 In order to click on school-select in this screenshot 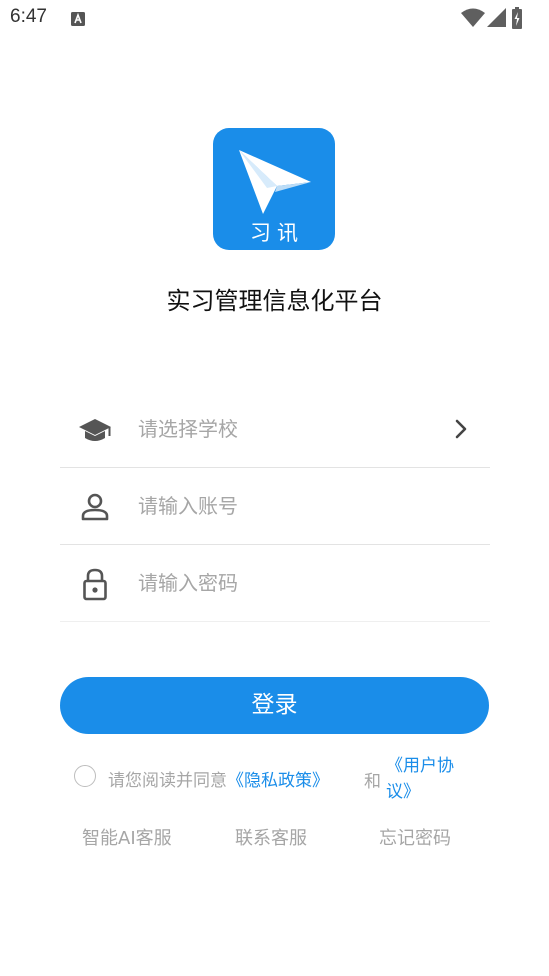, I will do `click(275, 429)`.